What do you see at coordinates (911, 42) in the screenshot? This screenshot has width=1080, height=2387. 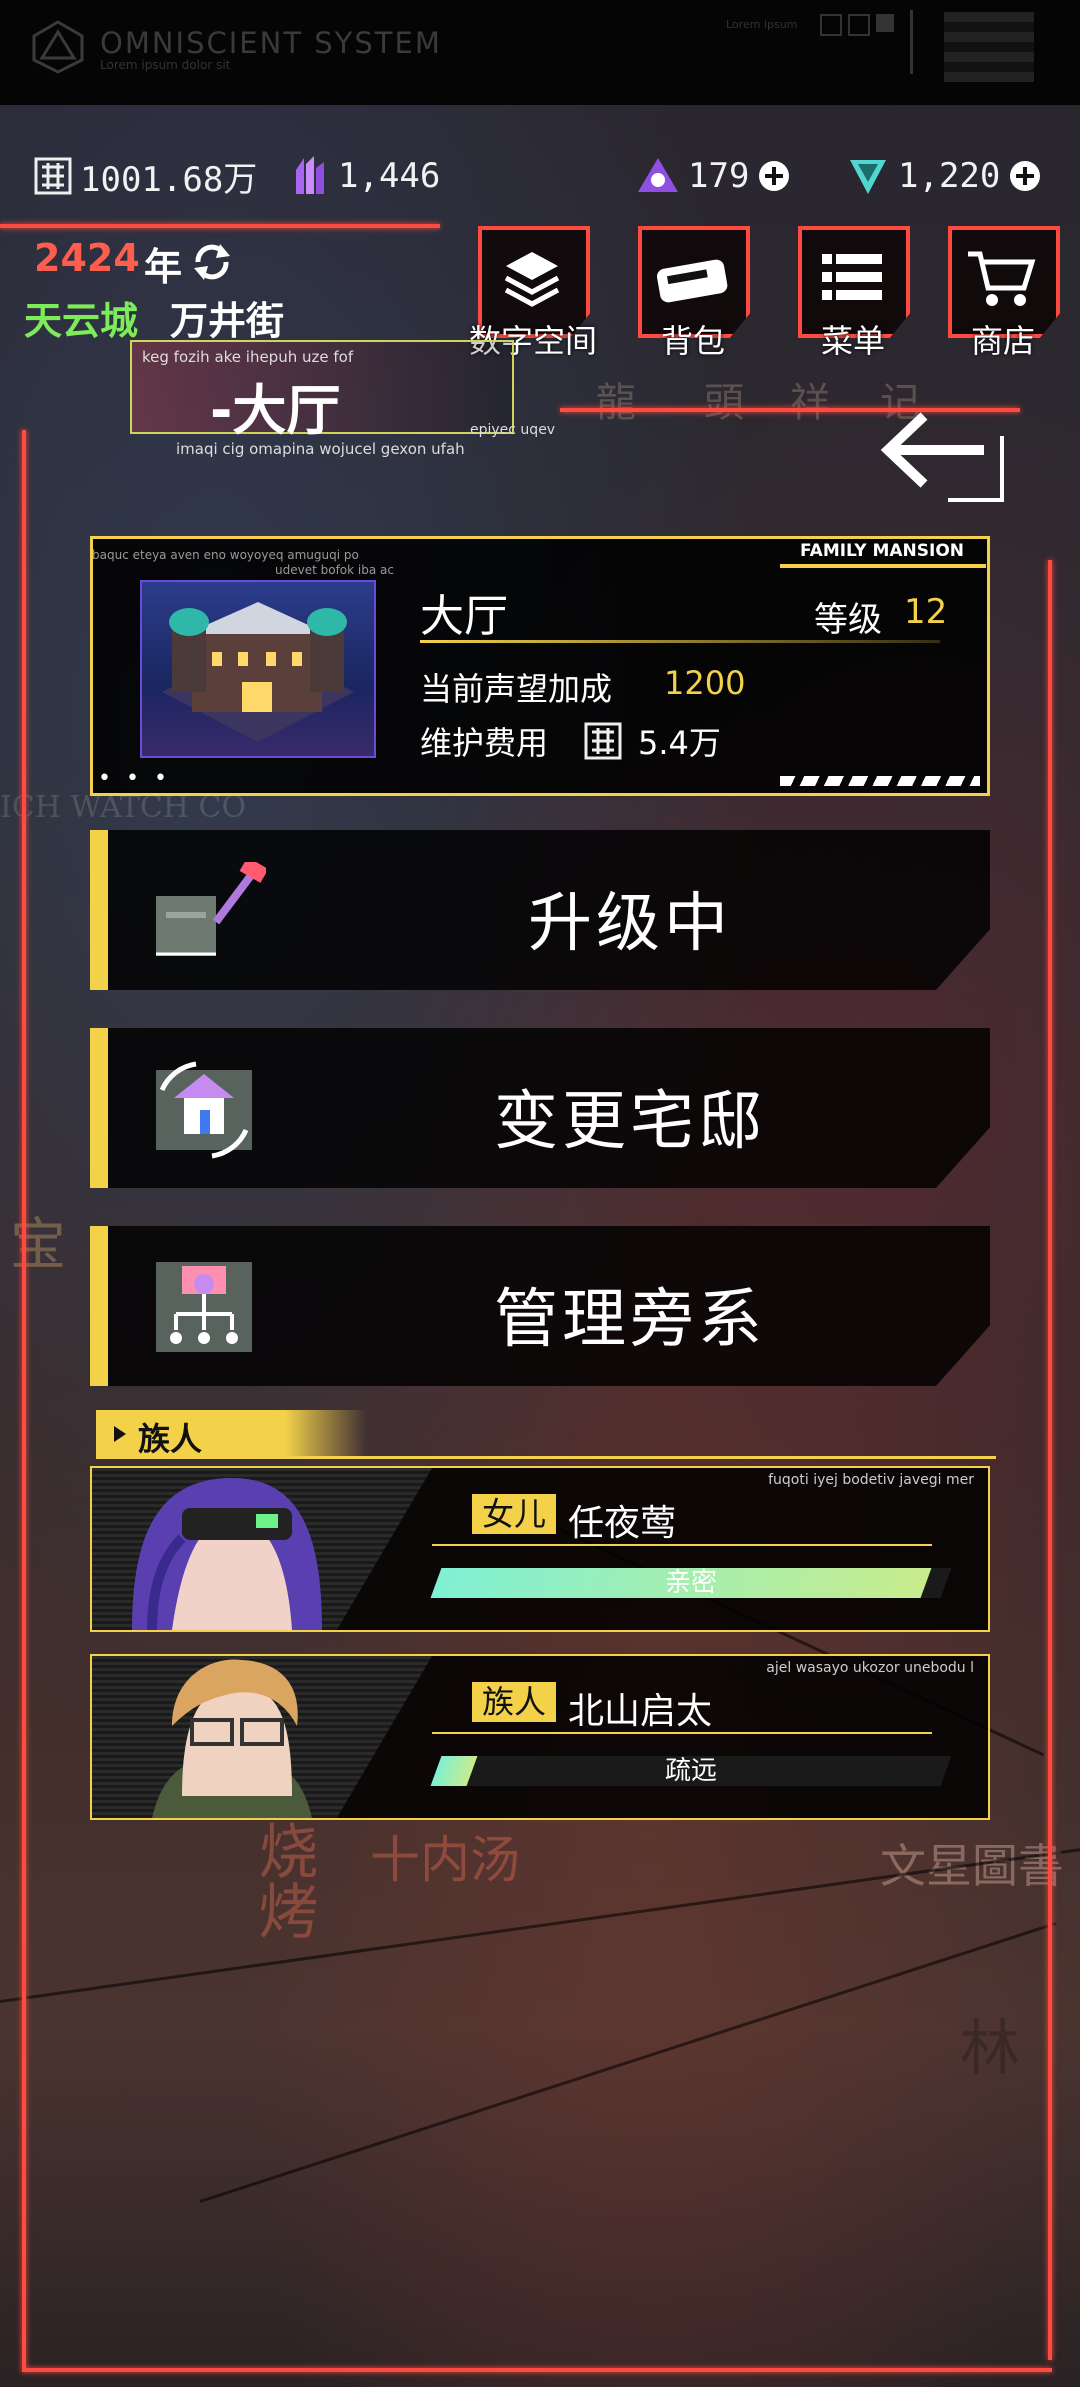 I see `system-divider` at bounding box center [911, 42].